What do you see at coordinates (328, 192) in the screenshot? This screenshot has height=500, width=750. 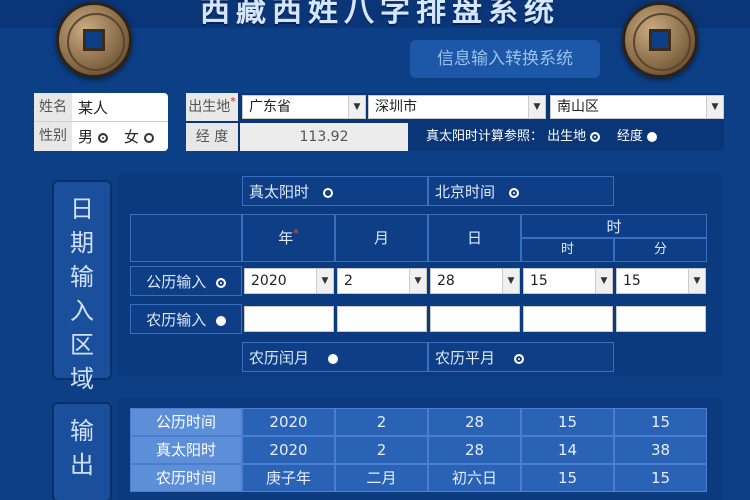 I see `solar-time-radio` at bounding box center [328, 192].